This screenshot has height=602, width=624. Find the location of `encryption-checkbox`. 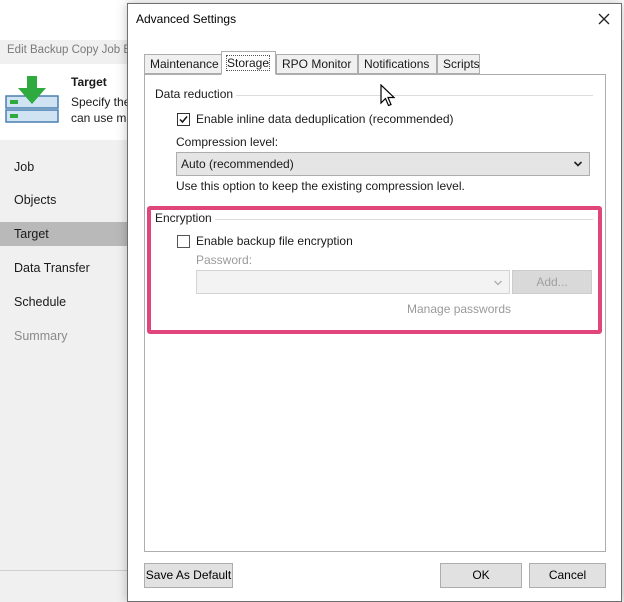

encryption-checkbox is located at coordinates (183, 241).